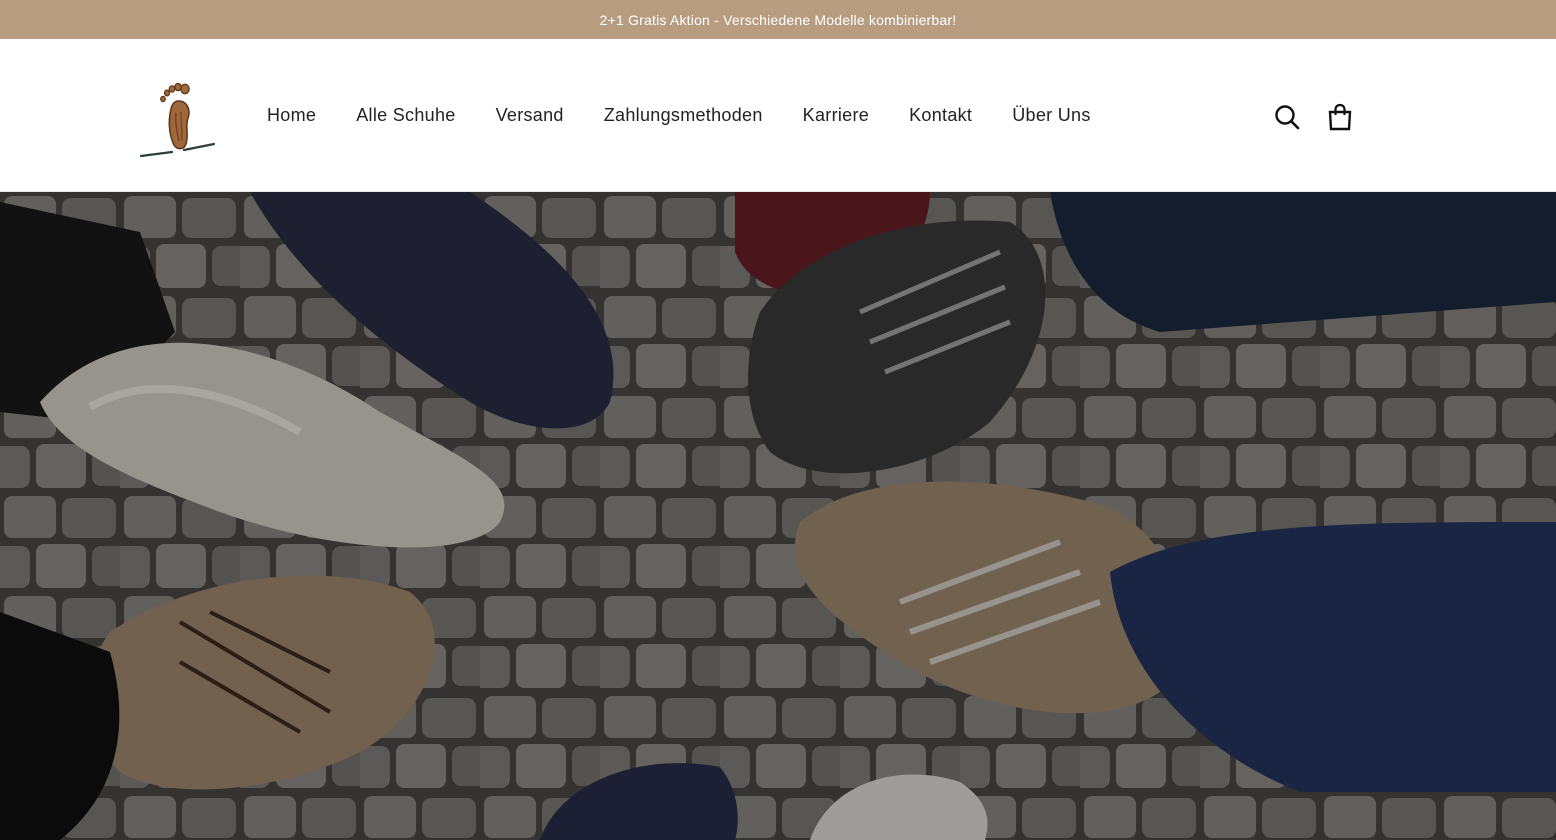  What do you see at coordinates (291, 115) in the screenshot?
I see `nav-item-home: Home` at bounding box center [291, 115].